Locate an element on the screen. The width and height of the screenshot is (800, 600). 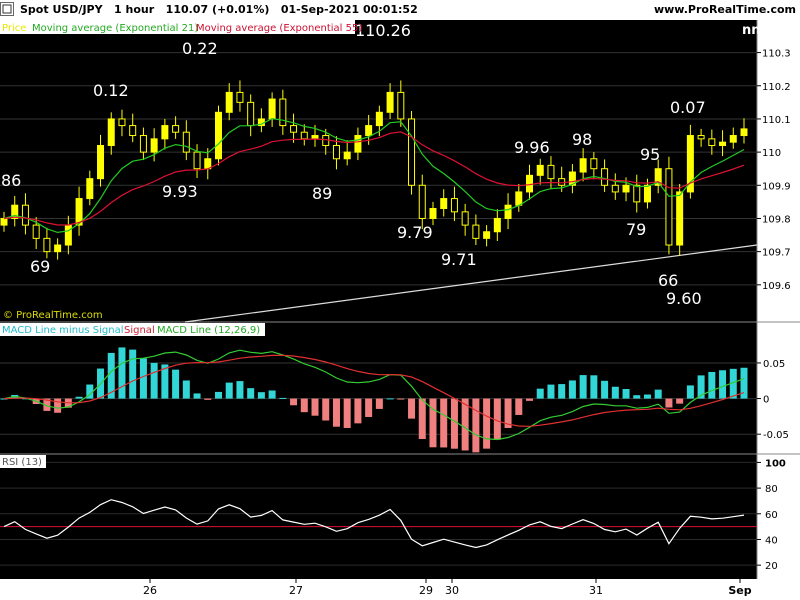
price-annotation: 95 is located at coordinates (650, 154).